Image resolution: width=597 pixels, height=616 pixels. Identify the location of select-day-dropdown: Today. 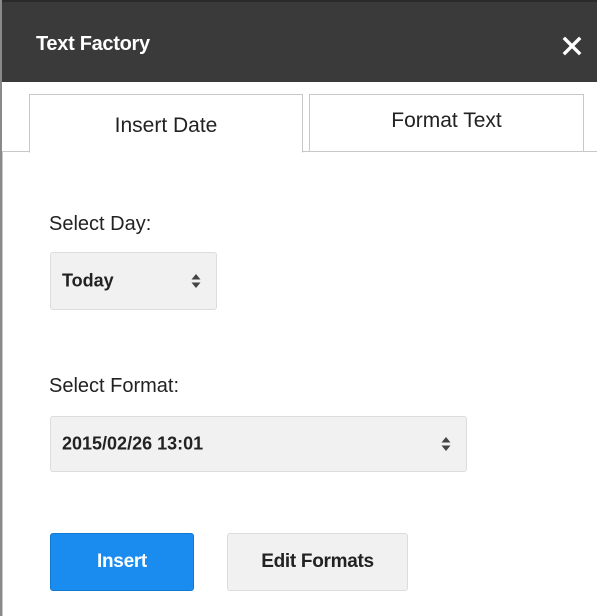
(133, 281).